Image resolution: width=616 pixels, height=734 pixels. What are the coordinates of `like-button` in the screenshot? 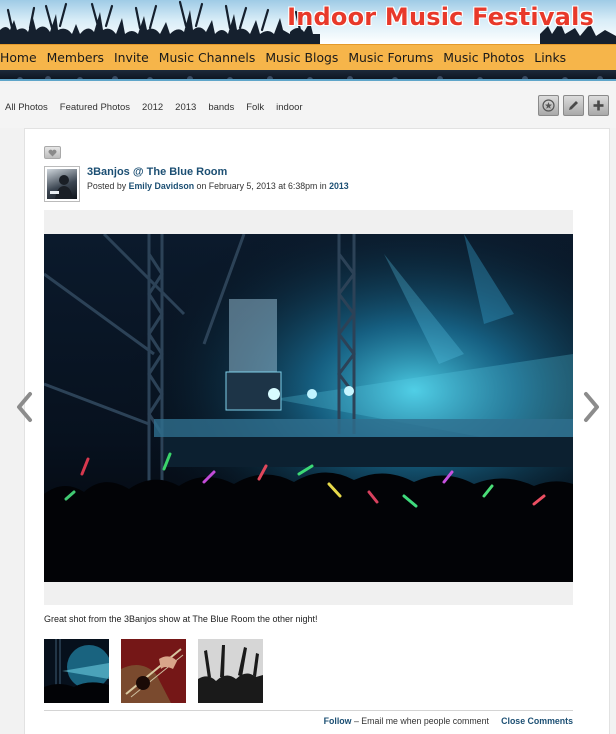 It's located at (52, 152).